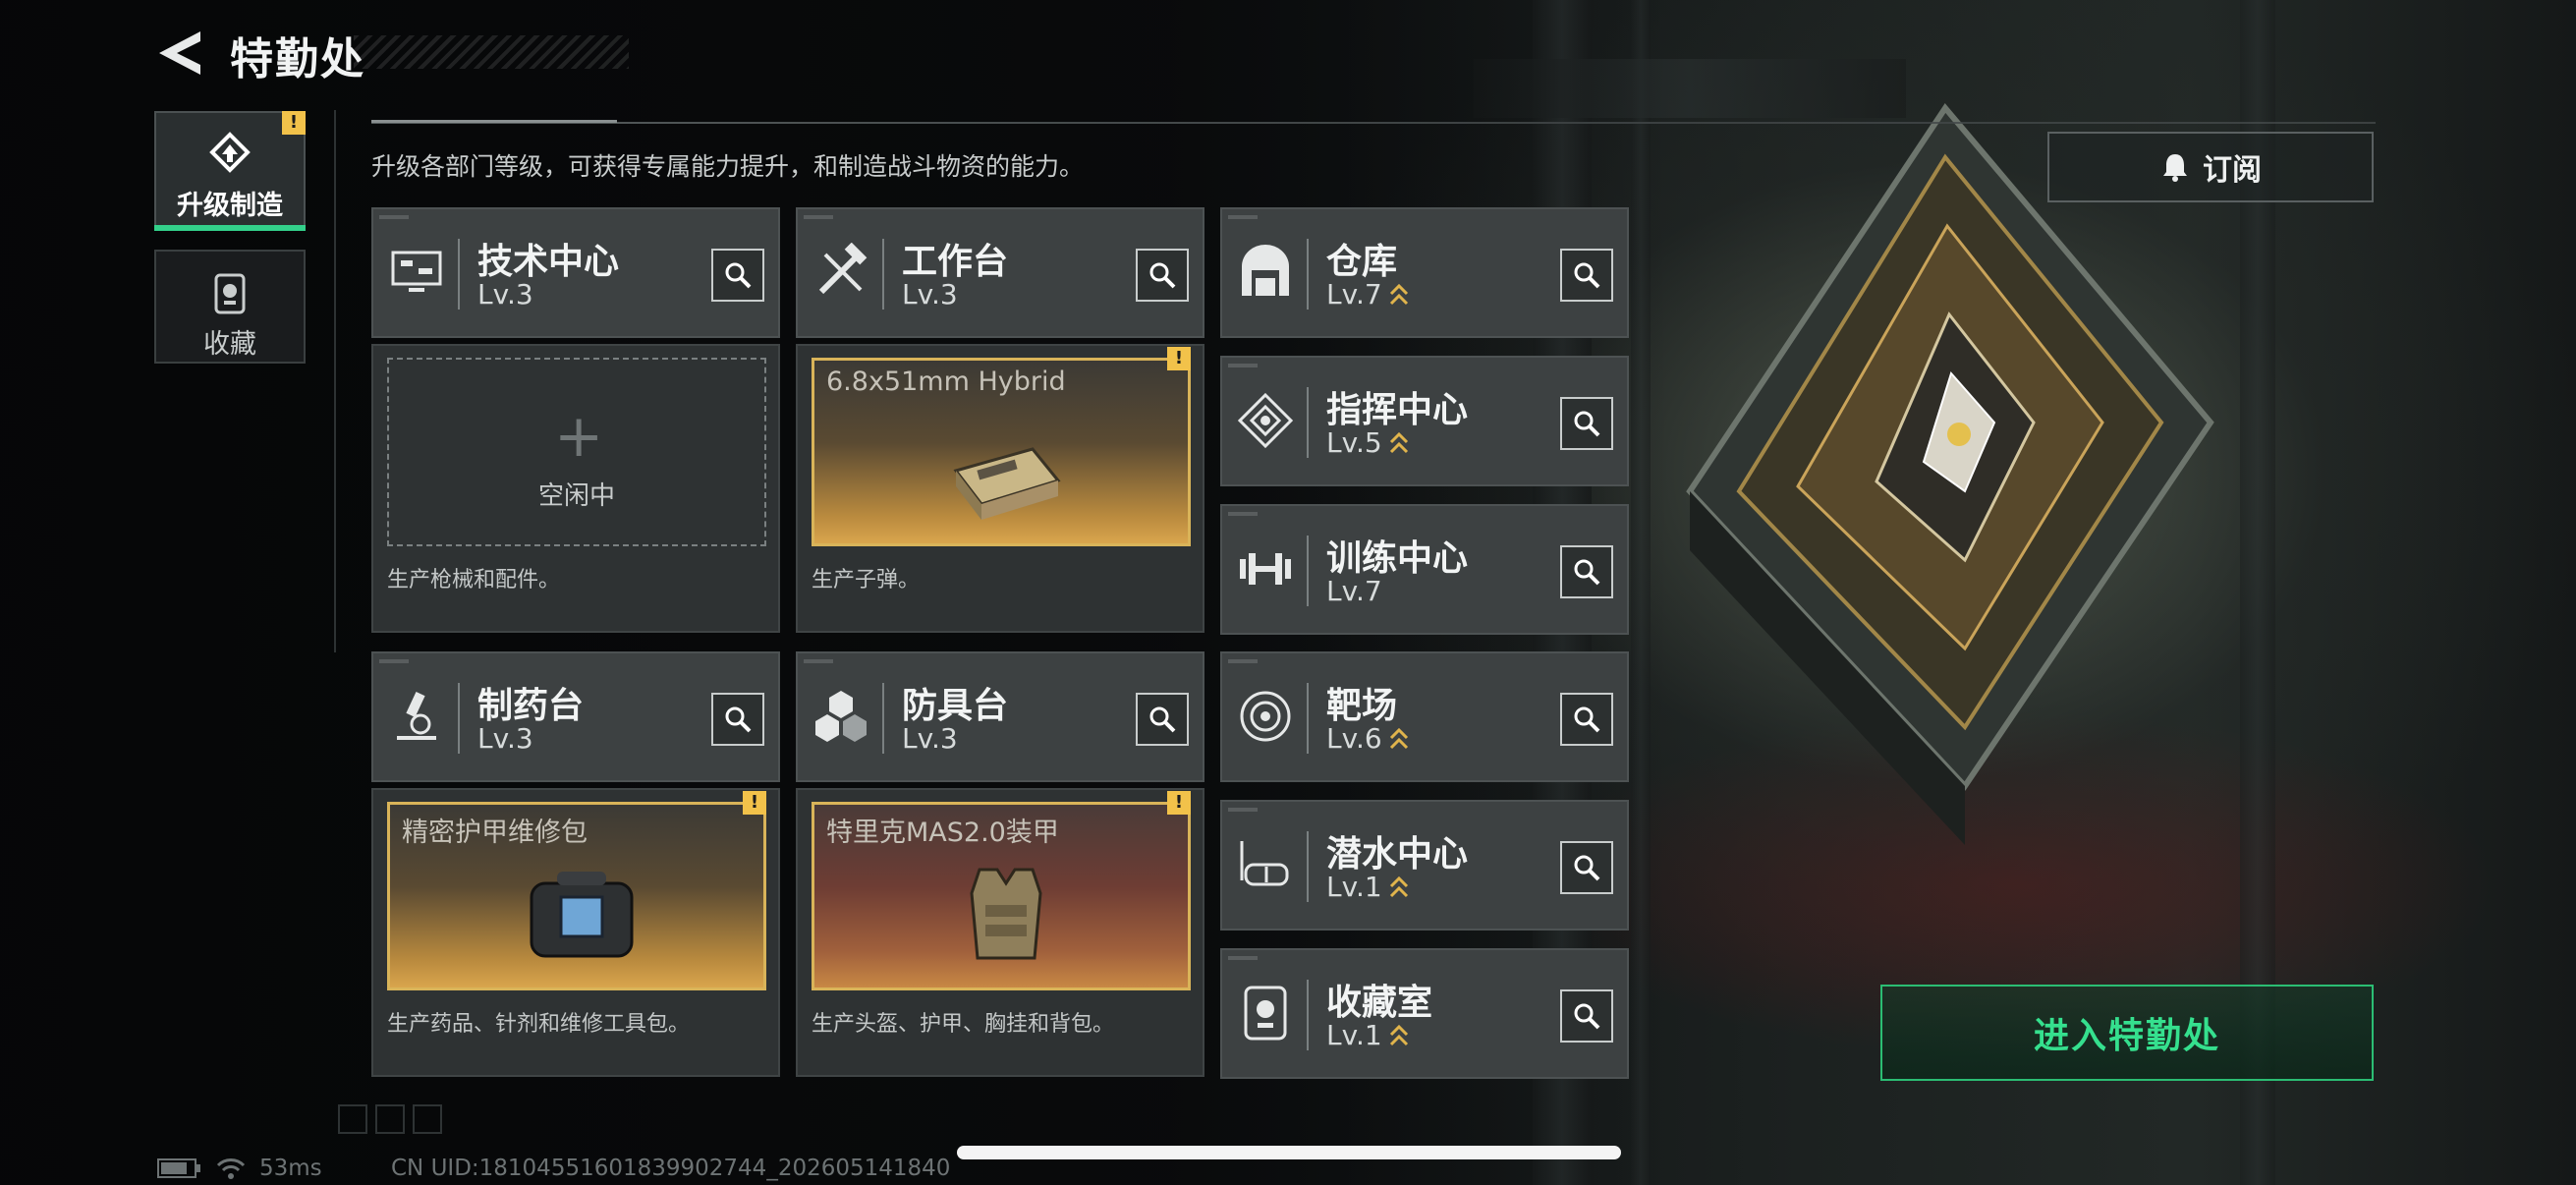 This screenshot has width=2576, height=1185. What do you see at coordinates (1424, 717) in the screenshot?
I see `building-card-shooting-range: 靶场 Lv.6` at bounding box center [1424, 717].